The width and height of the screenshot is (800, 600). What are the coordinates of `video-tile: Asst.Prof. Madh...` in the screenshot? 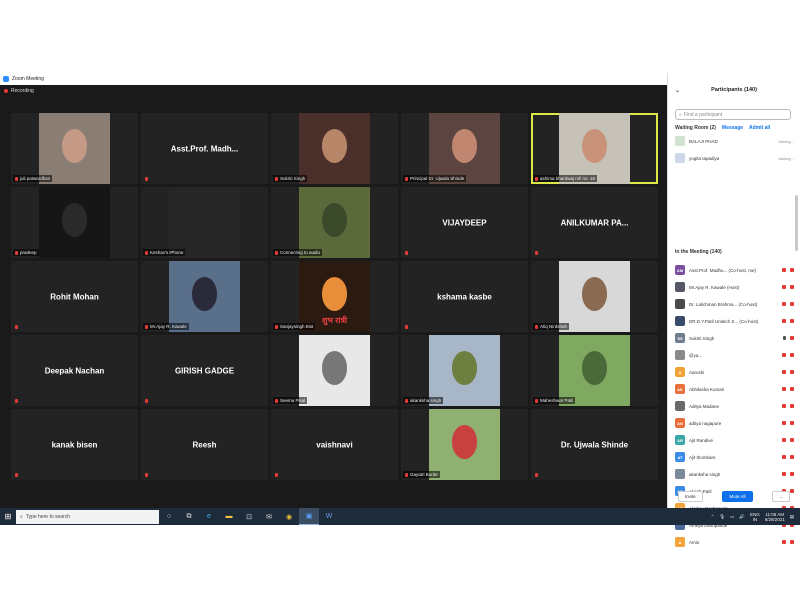 It's located at (204, 148).